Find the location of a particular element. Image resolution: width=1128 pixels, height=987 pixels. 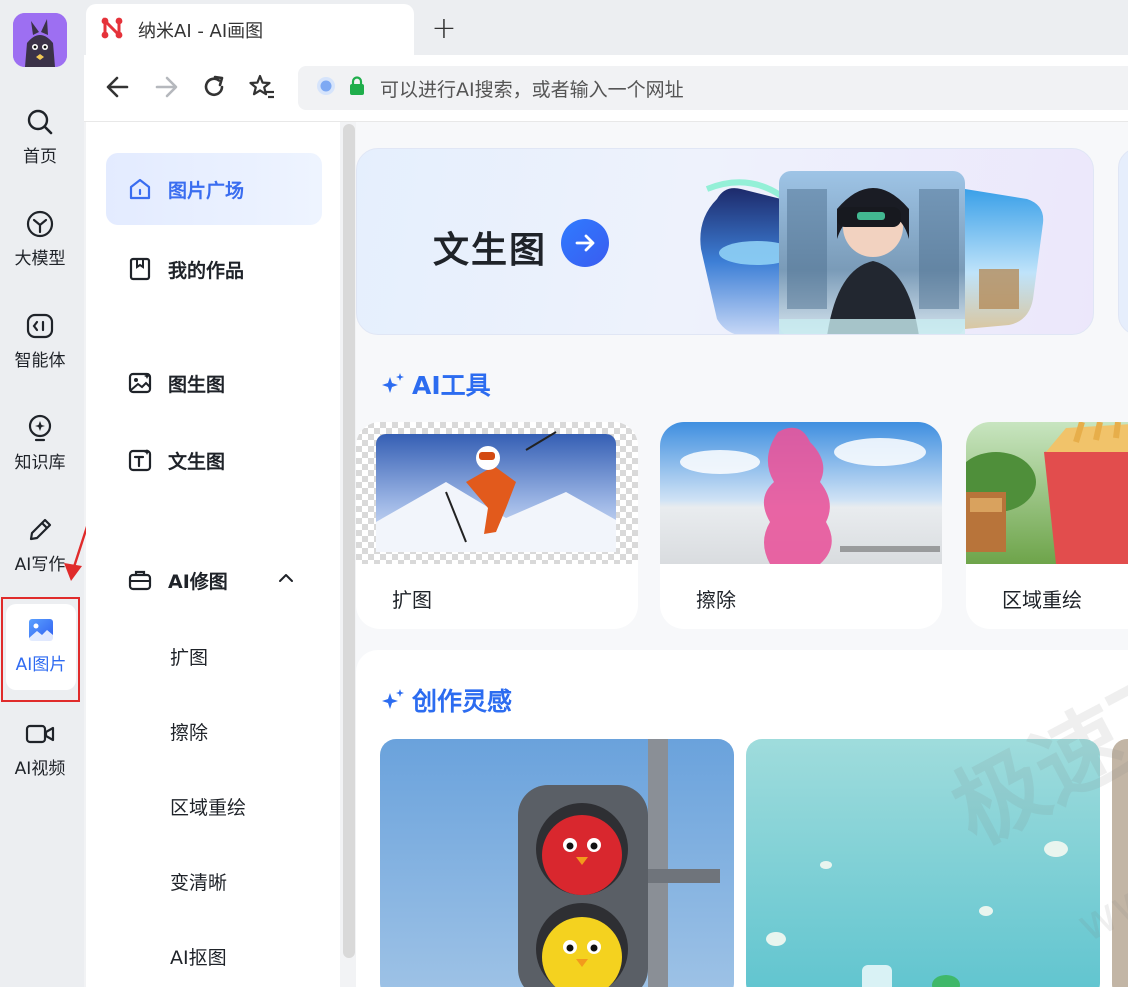

rail-item-home: 首页 is located at coordinates (40, 138).